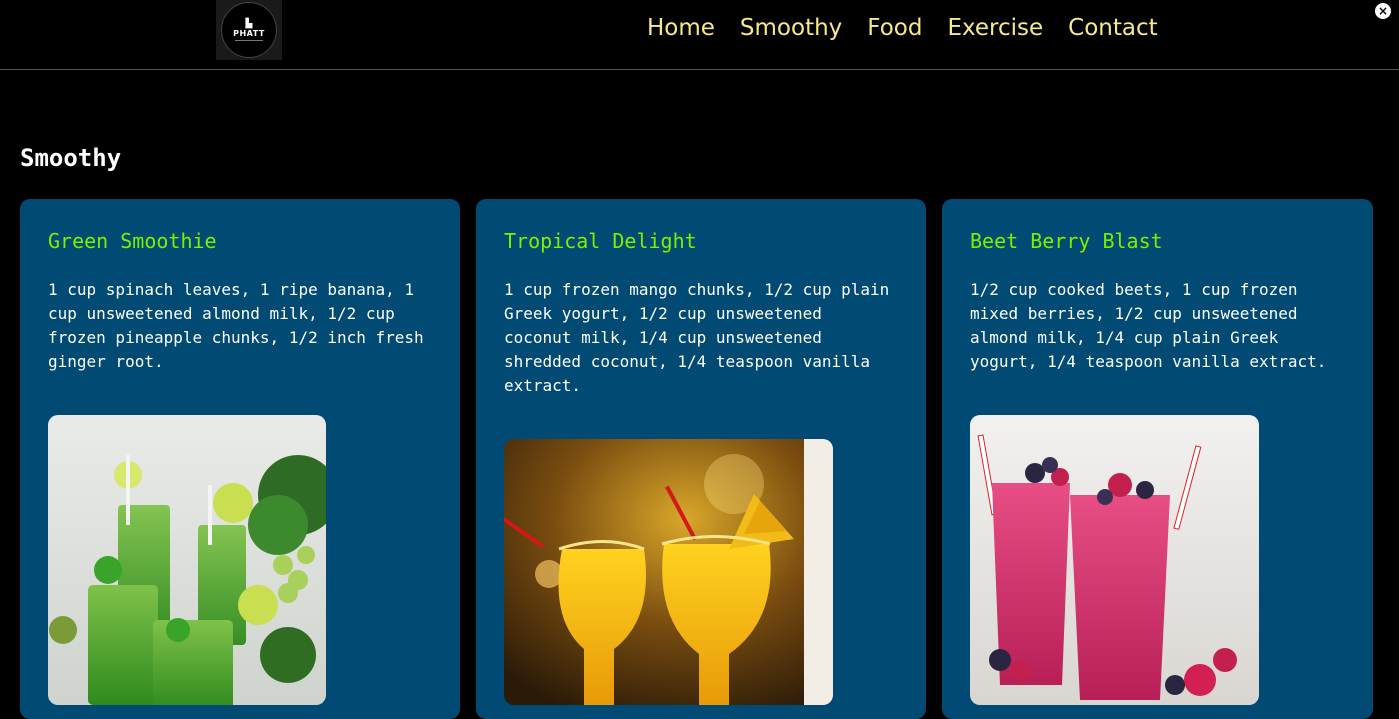 The height and width of the screenshot is (719, 1399). What do you see at coordinates (249, 33) in the screenshot?
I see `logo-text: PHATT` at bounding box center [249, 33].